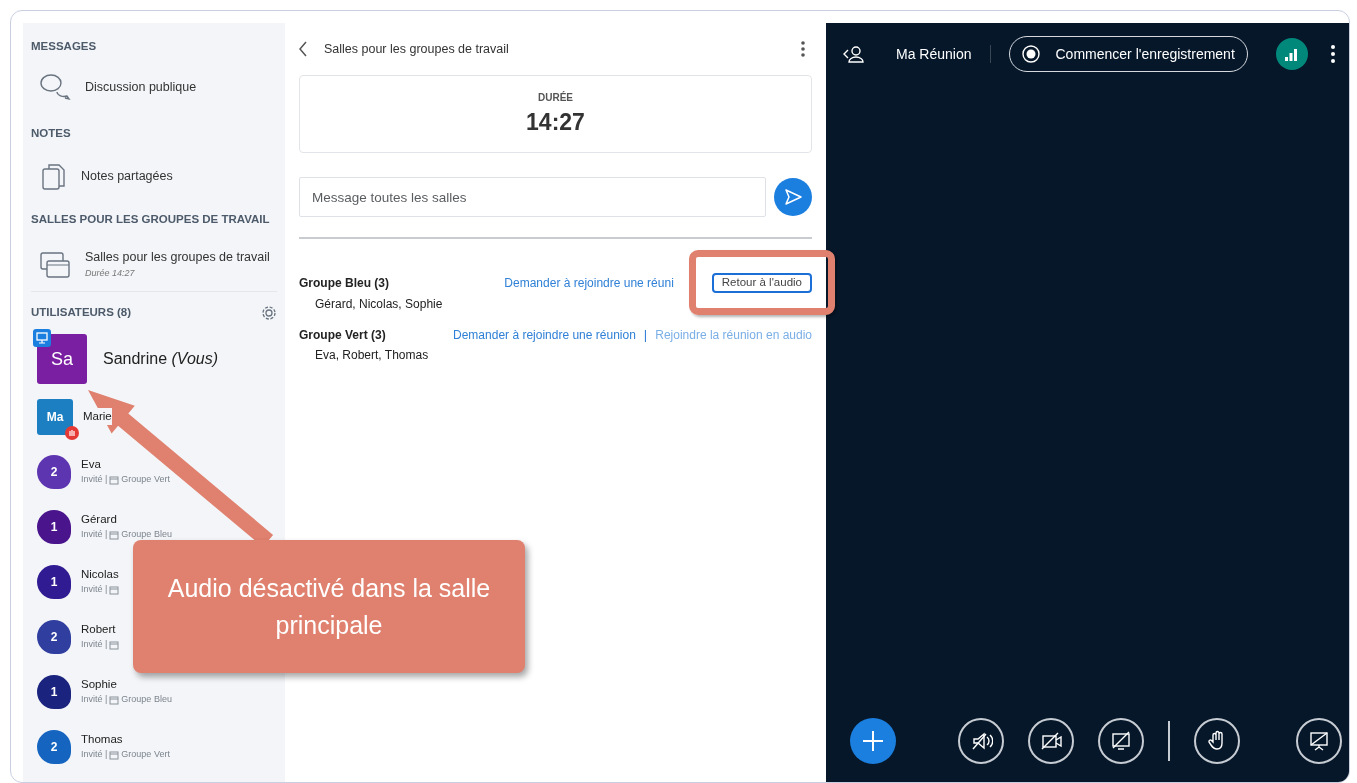 This screenshot has width=1357, height=783. What do you see at coordinates (100, 746) in the screenshot?
I see `user-item: 2 Thomas Invité | Groupe Vert` at bounding box center [100, 746].